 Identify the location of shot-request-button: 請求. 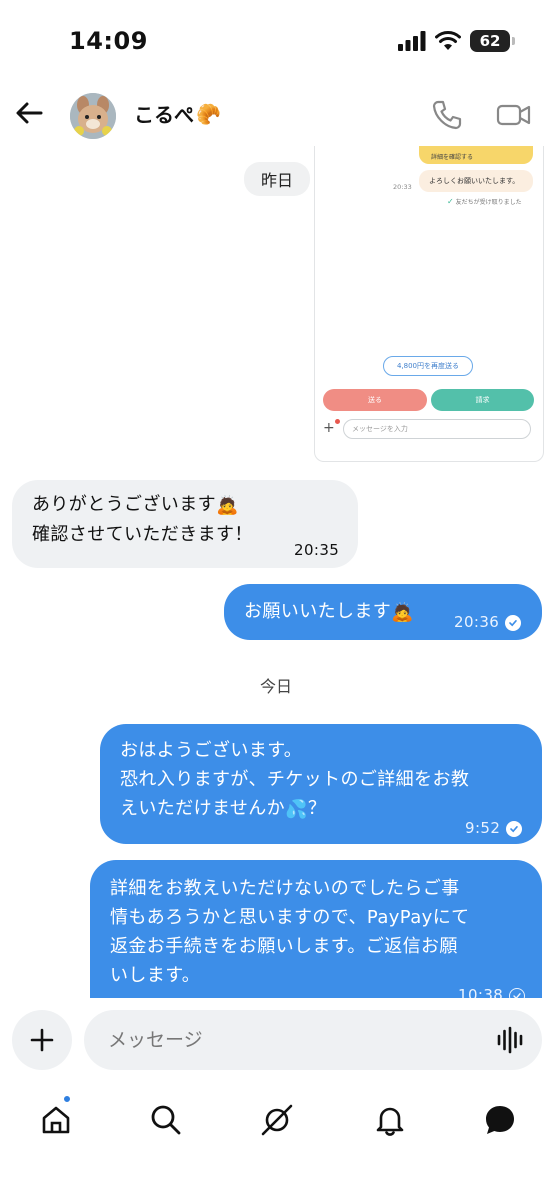
(482, 400).